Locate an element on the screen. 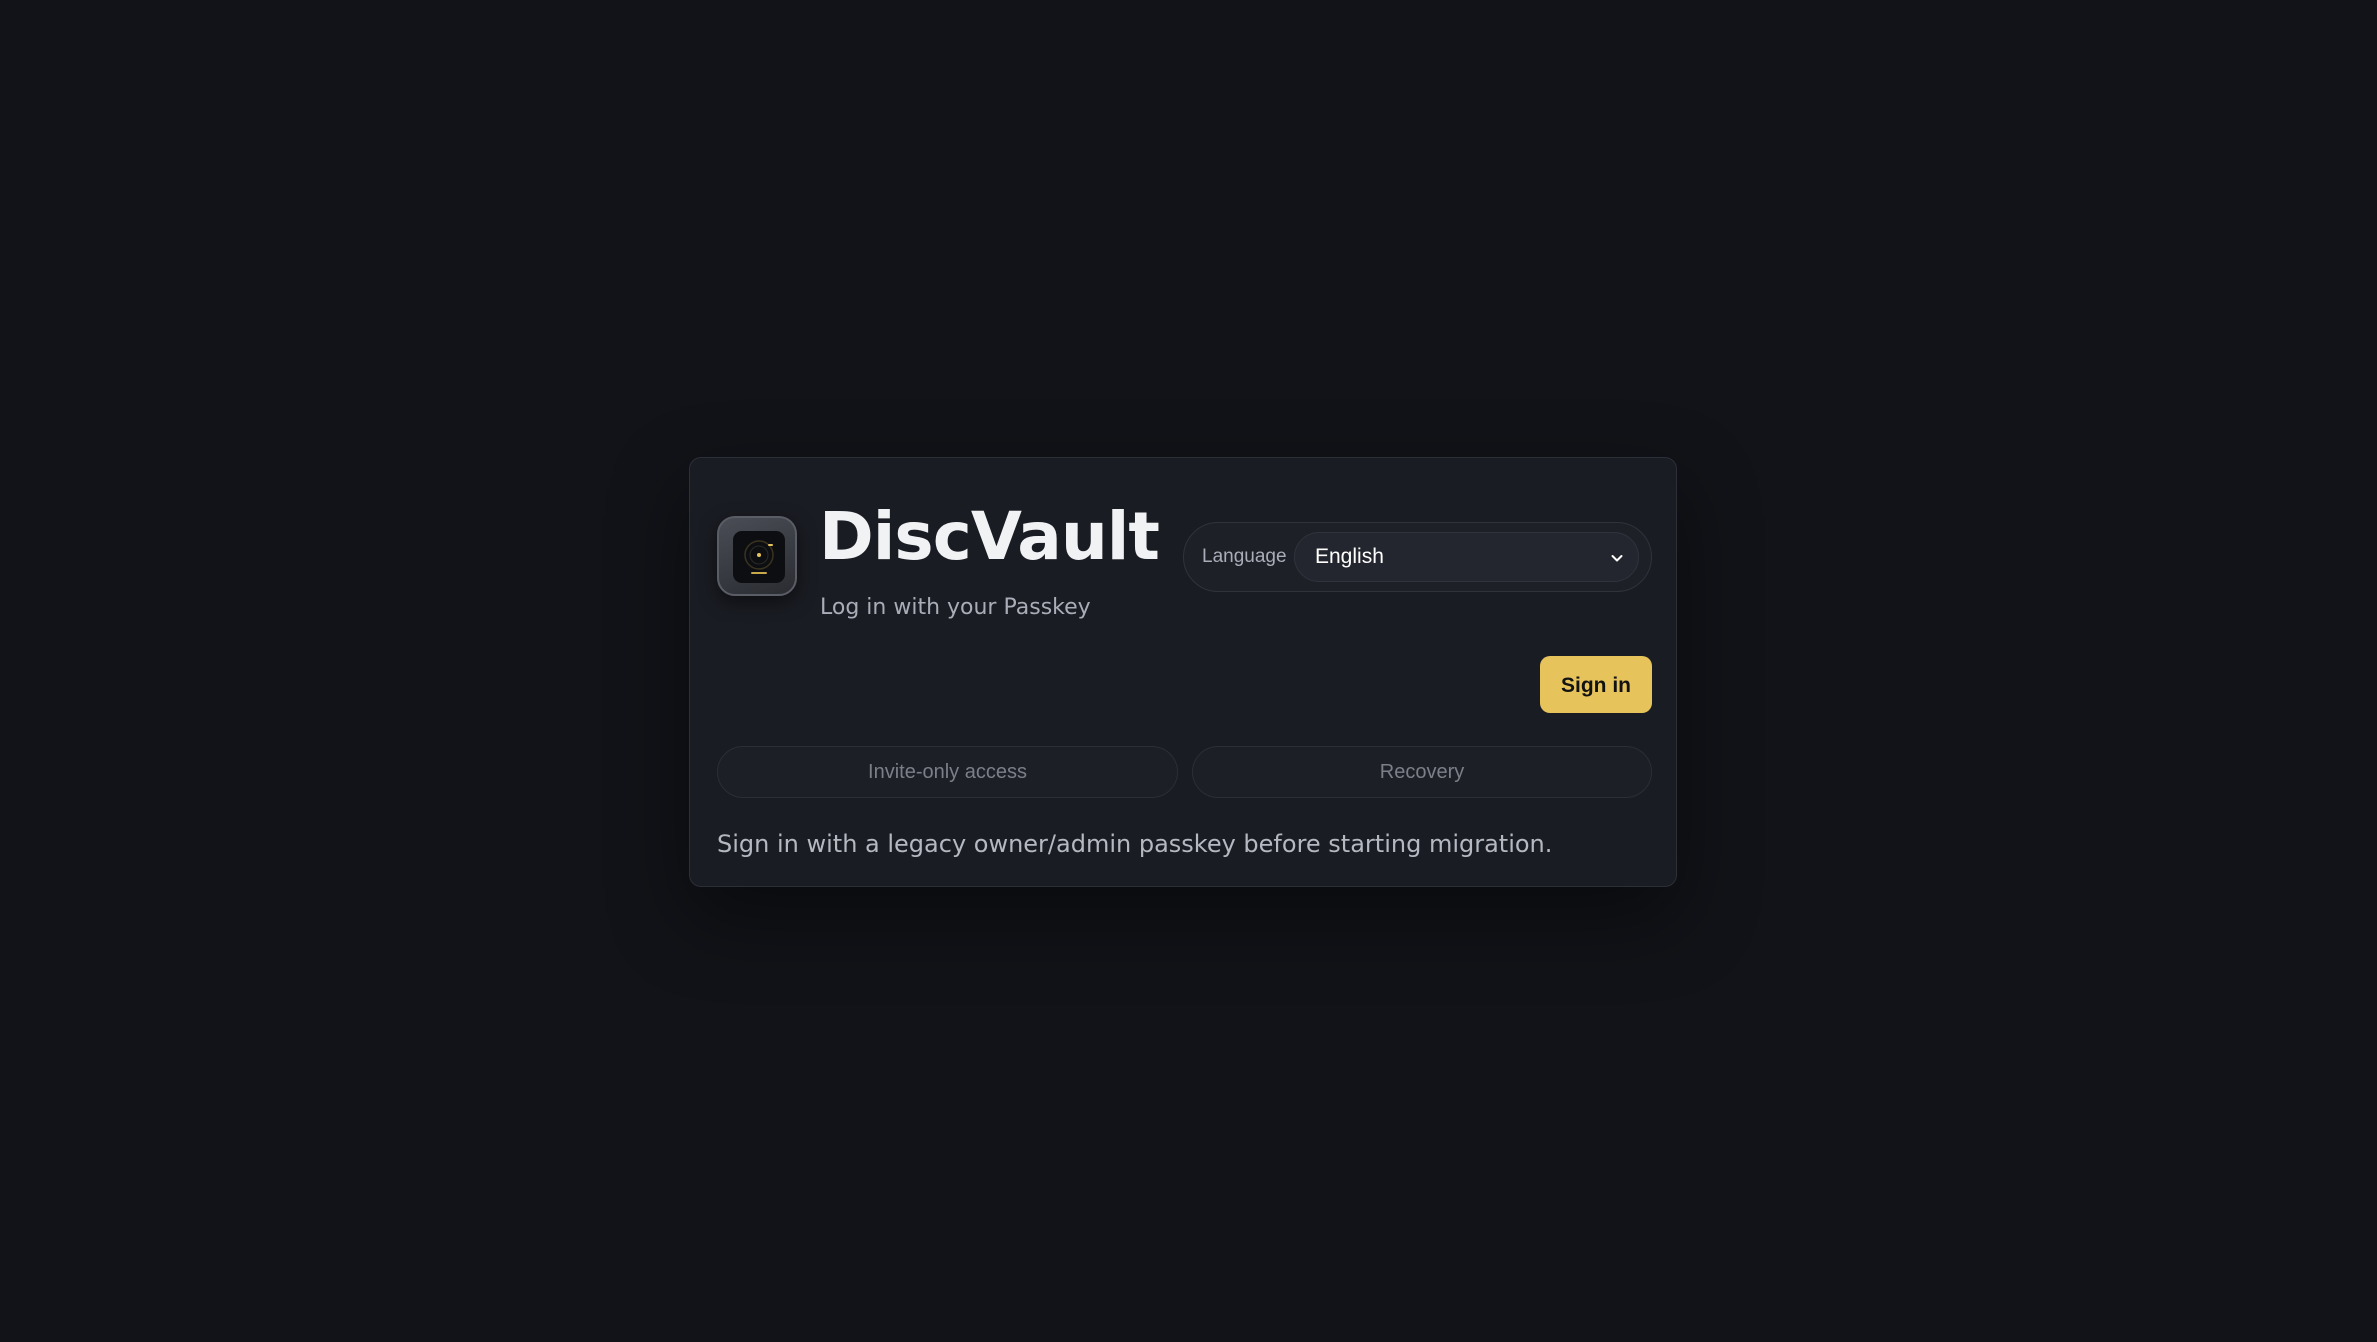 Image resolution: width=2377 pixels, height=1342 pixels. sign-in-button: Sign in is located at coordinates (1596, 684).